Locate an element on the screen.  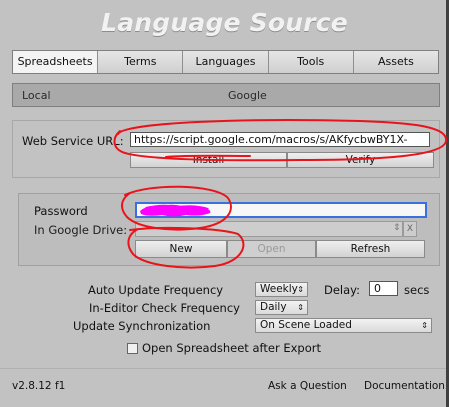
editor-check-select: Daily ⇕ is located at coordinates (281, 307).